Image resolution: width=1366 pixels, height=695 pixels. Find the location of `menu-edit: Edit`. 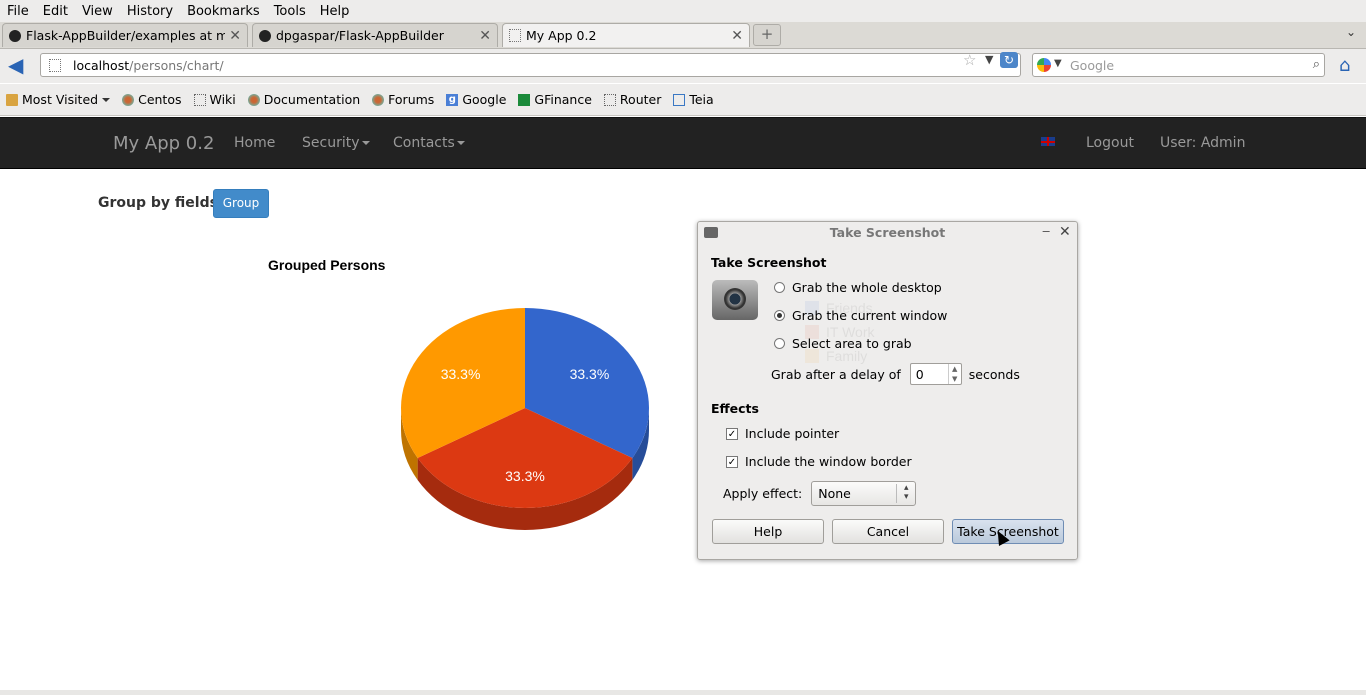

menu-edit: Edit is located at coordinates (55, 11).